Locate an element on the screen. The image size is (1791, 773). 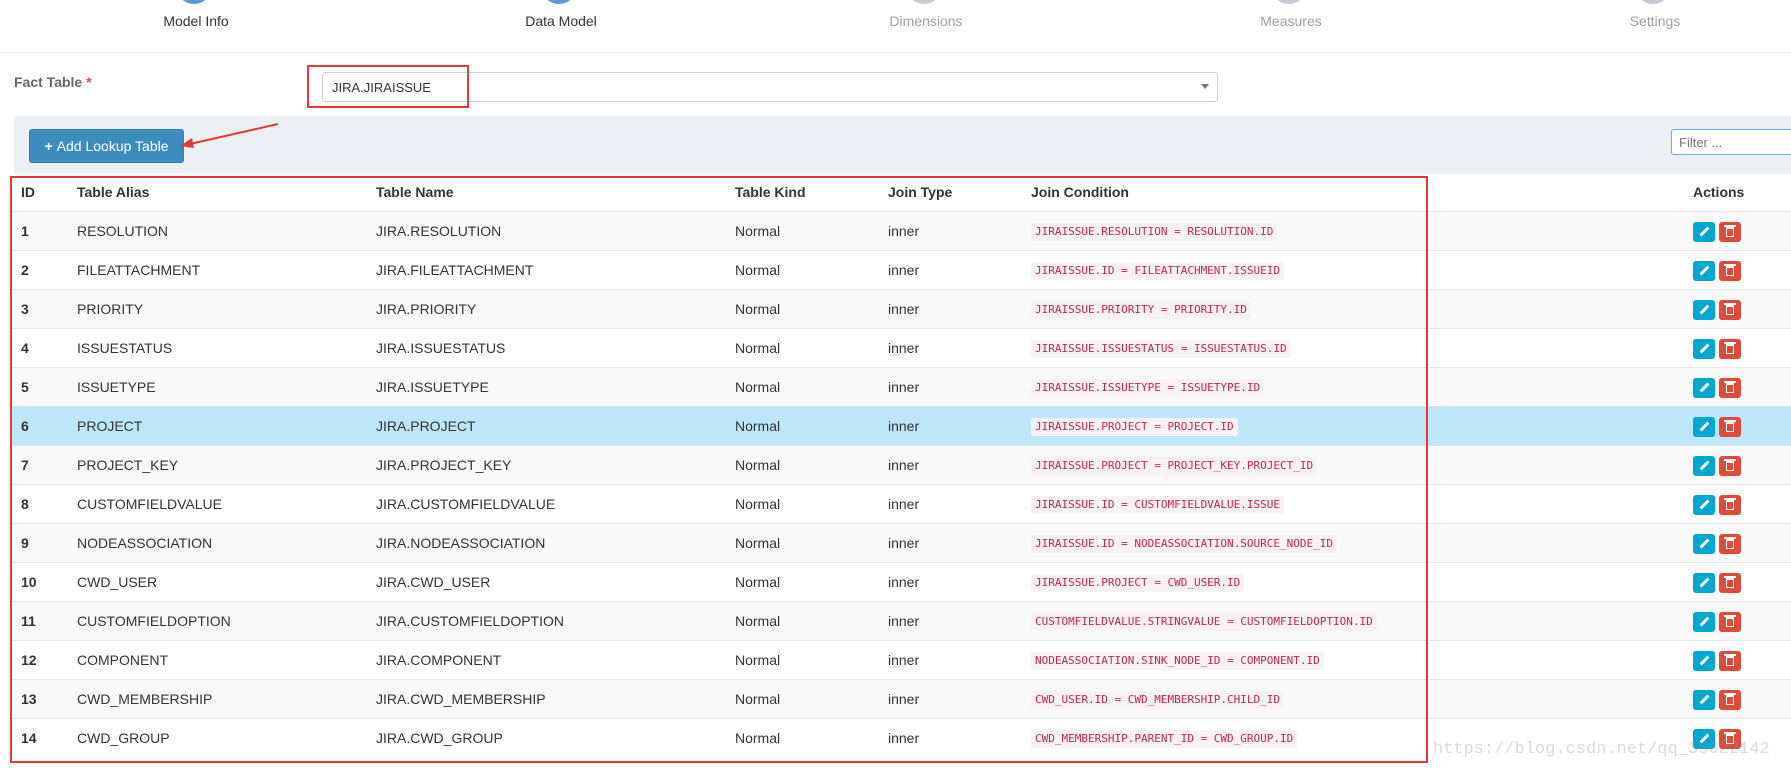
add-lookup-table-button: + Add Lookup Table is located at coordinates (106, 146).